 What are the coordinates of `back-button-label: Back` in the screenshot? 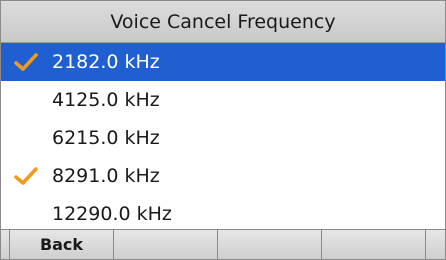 It's located at (61, 244).